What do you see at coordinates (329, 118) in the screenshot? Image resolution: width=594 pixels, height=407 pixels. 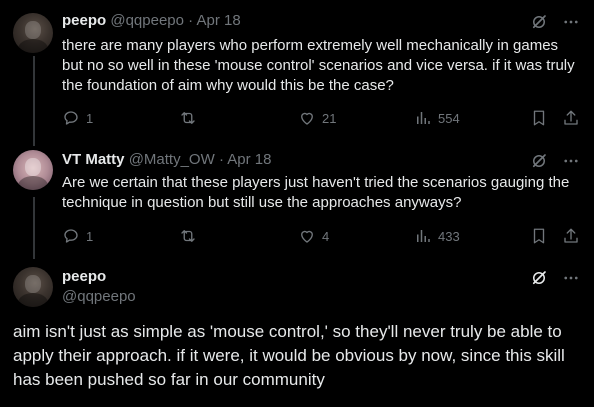 I see `like-count: 21` at bounding box center [329, 118].